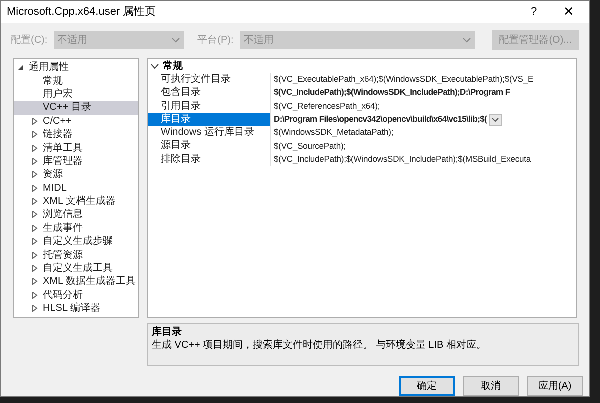  What do you see at coordinates (53, 81) in the screenshot?
I see `tree-item: 常规` at bounding box center [53, 81].